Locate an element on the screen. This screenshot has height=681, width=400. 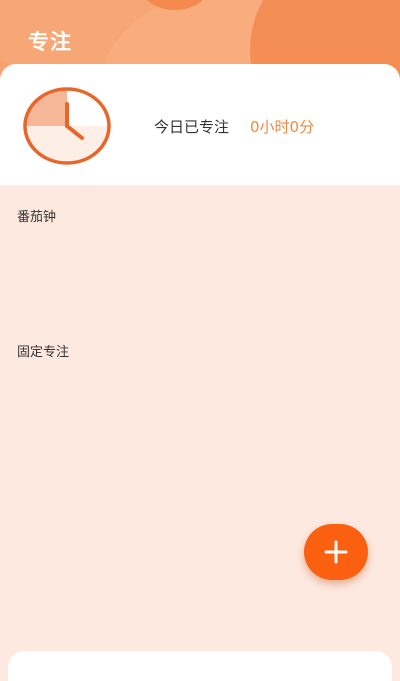
clock-icon is located at coordinates (67, 126).